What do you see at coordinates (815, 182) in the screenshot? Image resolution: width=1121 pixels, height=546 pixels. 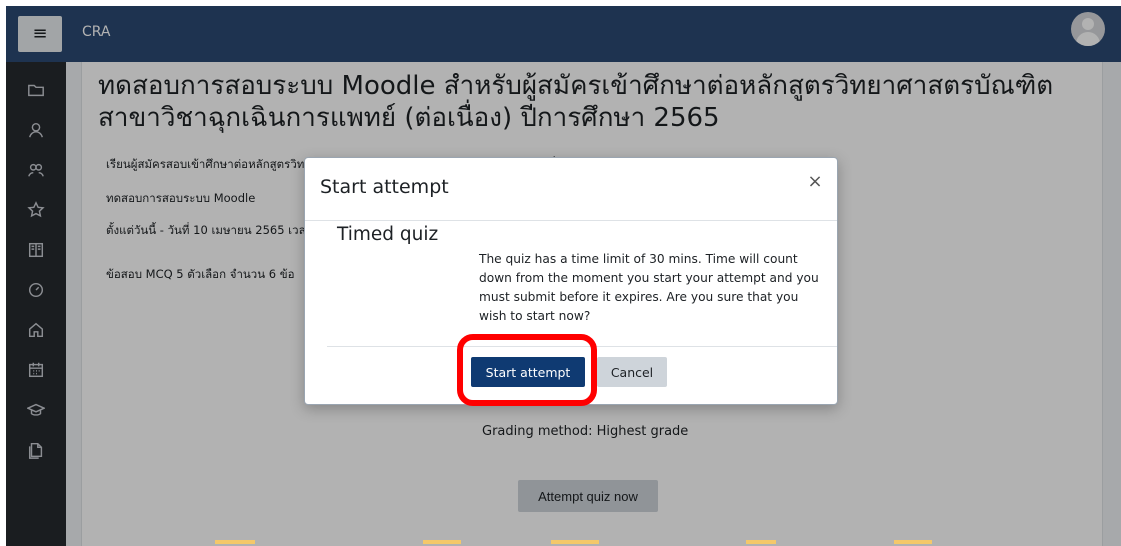 I see `close-icon: ×` at bounding box center [815, 182].